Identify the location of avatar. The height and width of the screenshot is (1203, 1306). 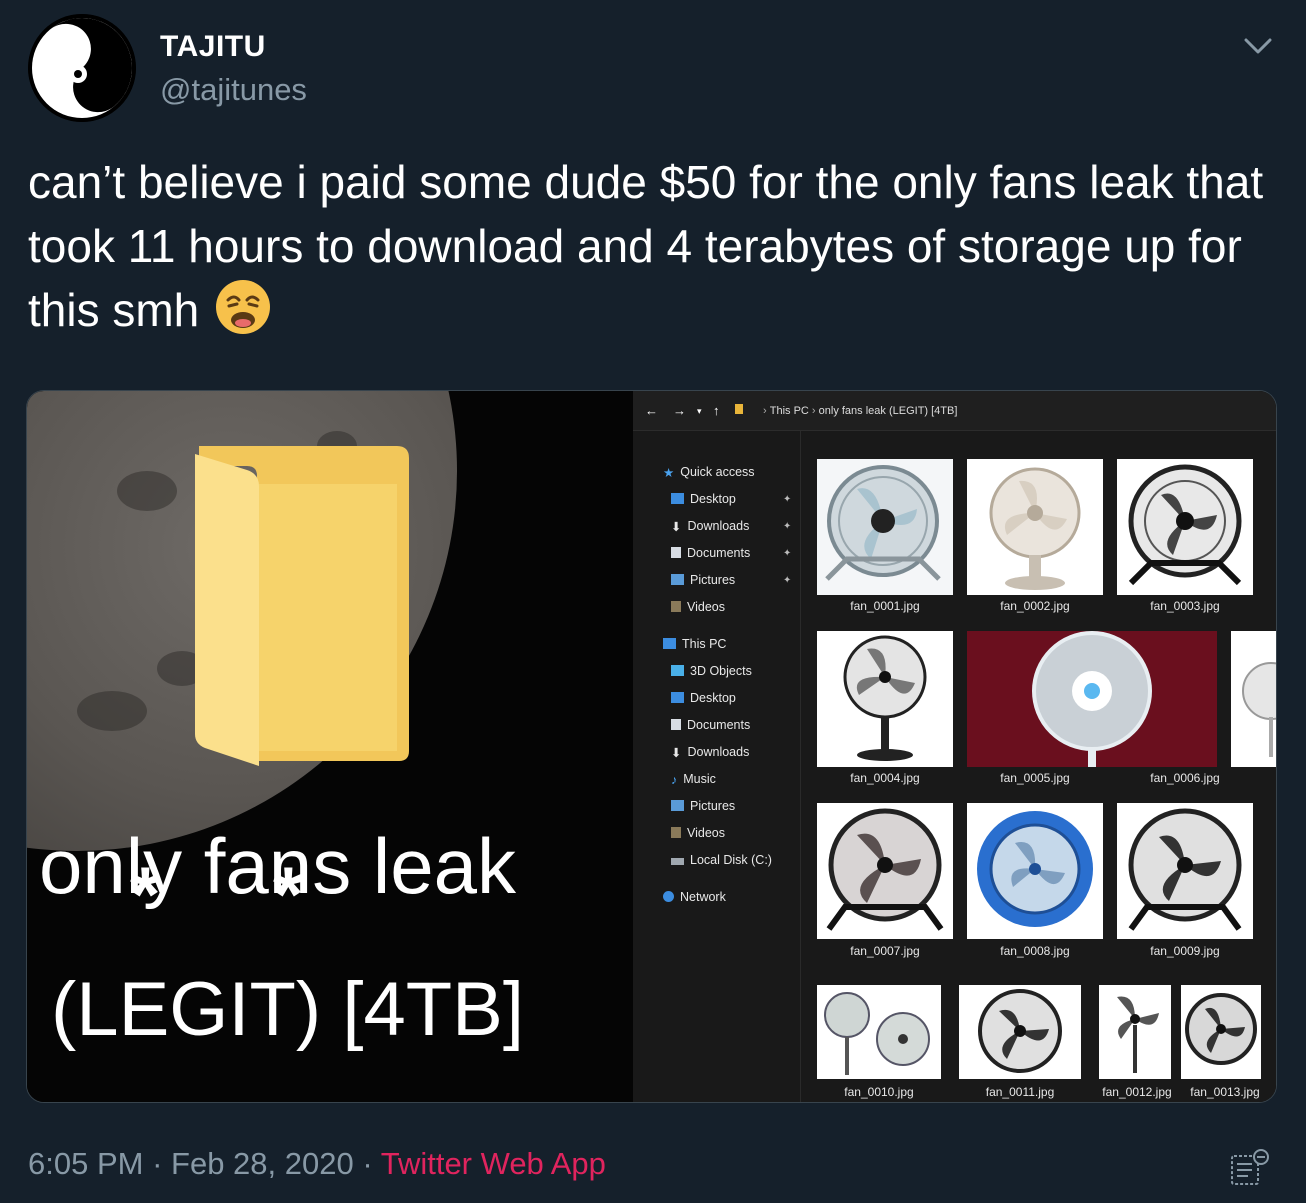
(82, 68).